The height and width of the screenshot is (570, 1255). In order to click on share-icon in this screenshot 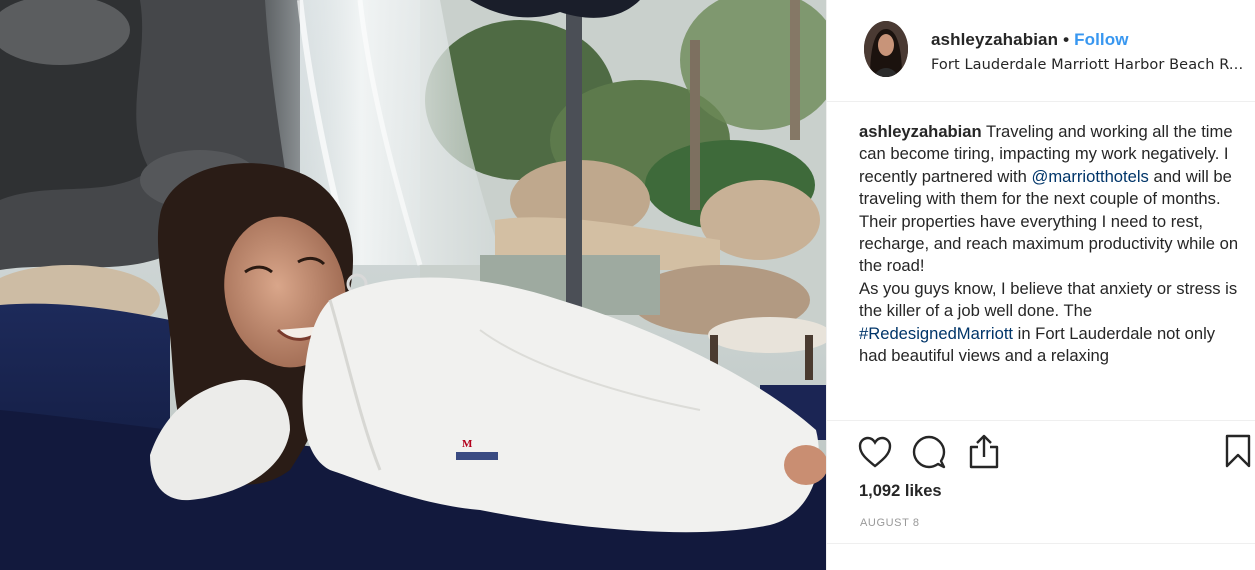, I will do `click(984, 453)`.